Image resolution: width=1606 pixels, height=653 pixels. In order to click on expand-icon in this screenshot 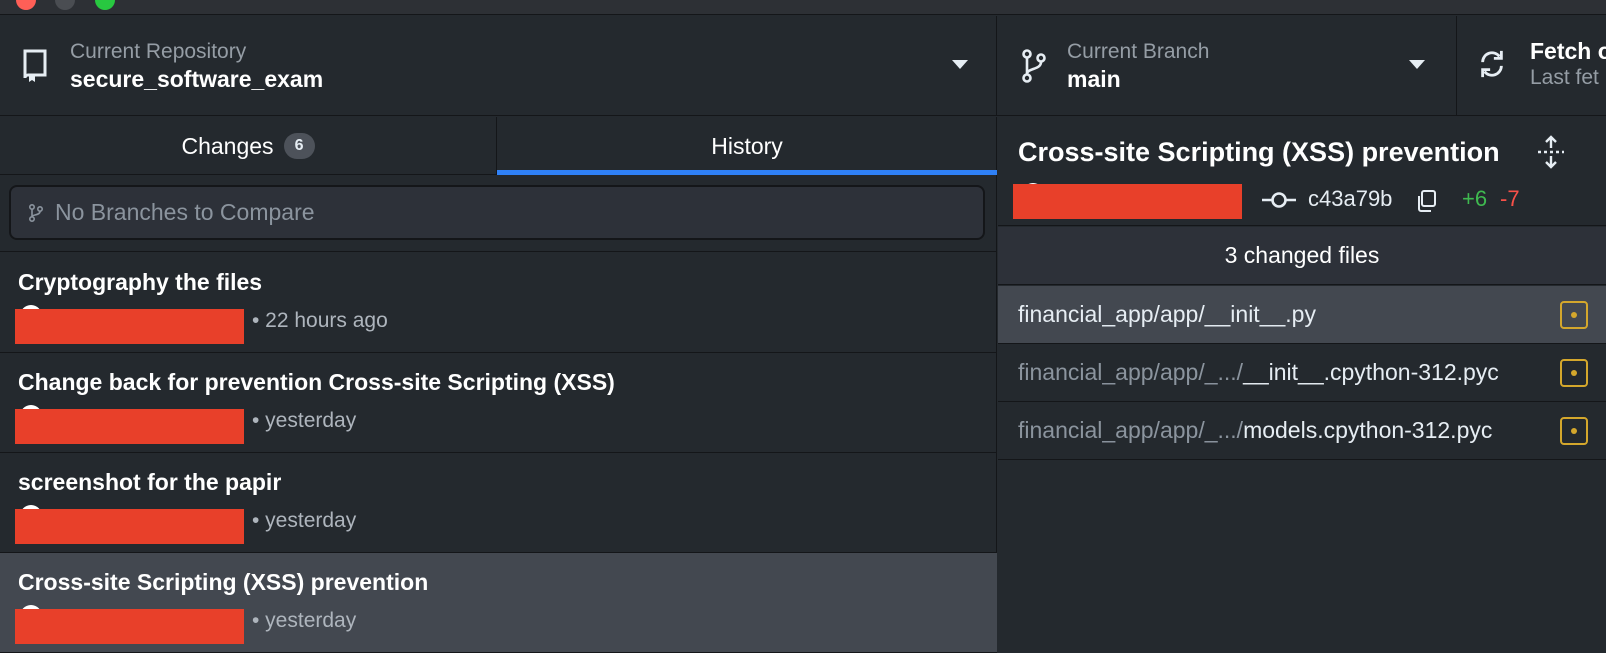, I will do `click(1551, 152)`.